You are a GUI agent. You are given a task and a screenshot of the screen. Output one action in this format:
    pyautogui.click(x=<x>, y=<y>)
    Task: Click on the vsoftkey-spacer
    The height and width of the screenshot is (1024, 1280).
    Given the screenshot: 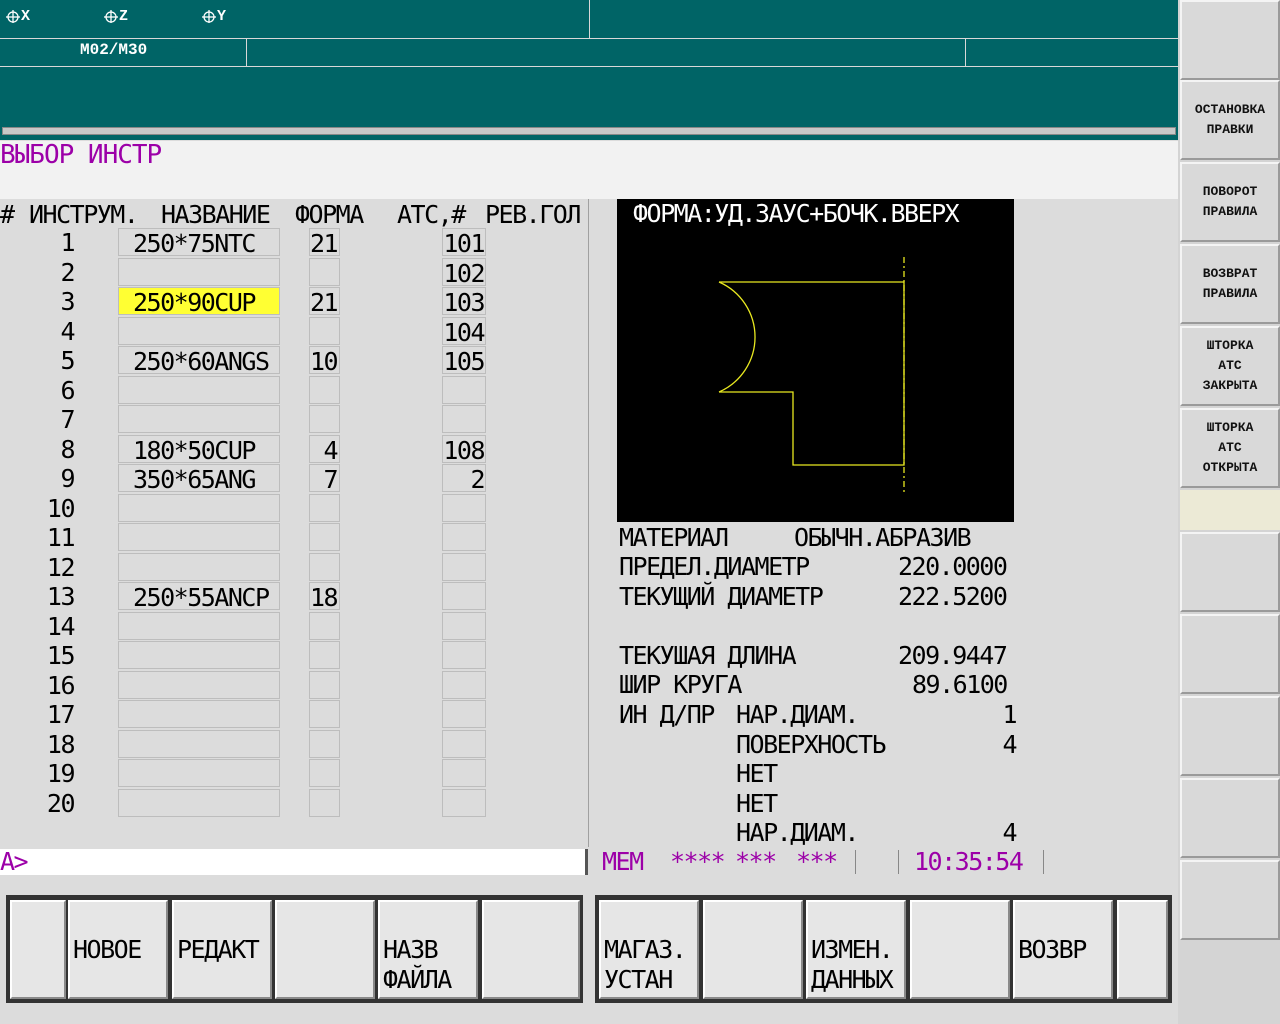 What is the action you would take?
    pyautogui.click(x=1230, y=510)
    